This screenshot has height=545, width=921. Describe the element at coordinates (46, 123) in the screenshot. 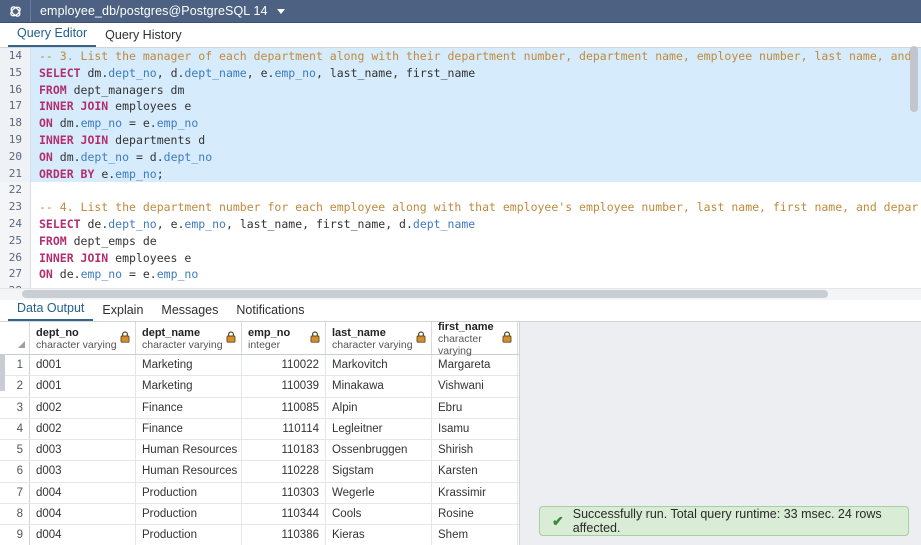

I see `token-kw: ON` at that location.